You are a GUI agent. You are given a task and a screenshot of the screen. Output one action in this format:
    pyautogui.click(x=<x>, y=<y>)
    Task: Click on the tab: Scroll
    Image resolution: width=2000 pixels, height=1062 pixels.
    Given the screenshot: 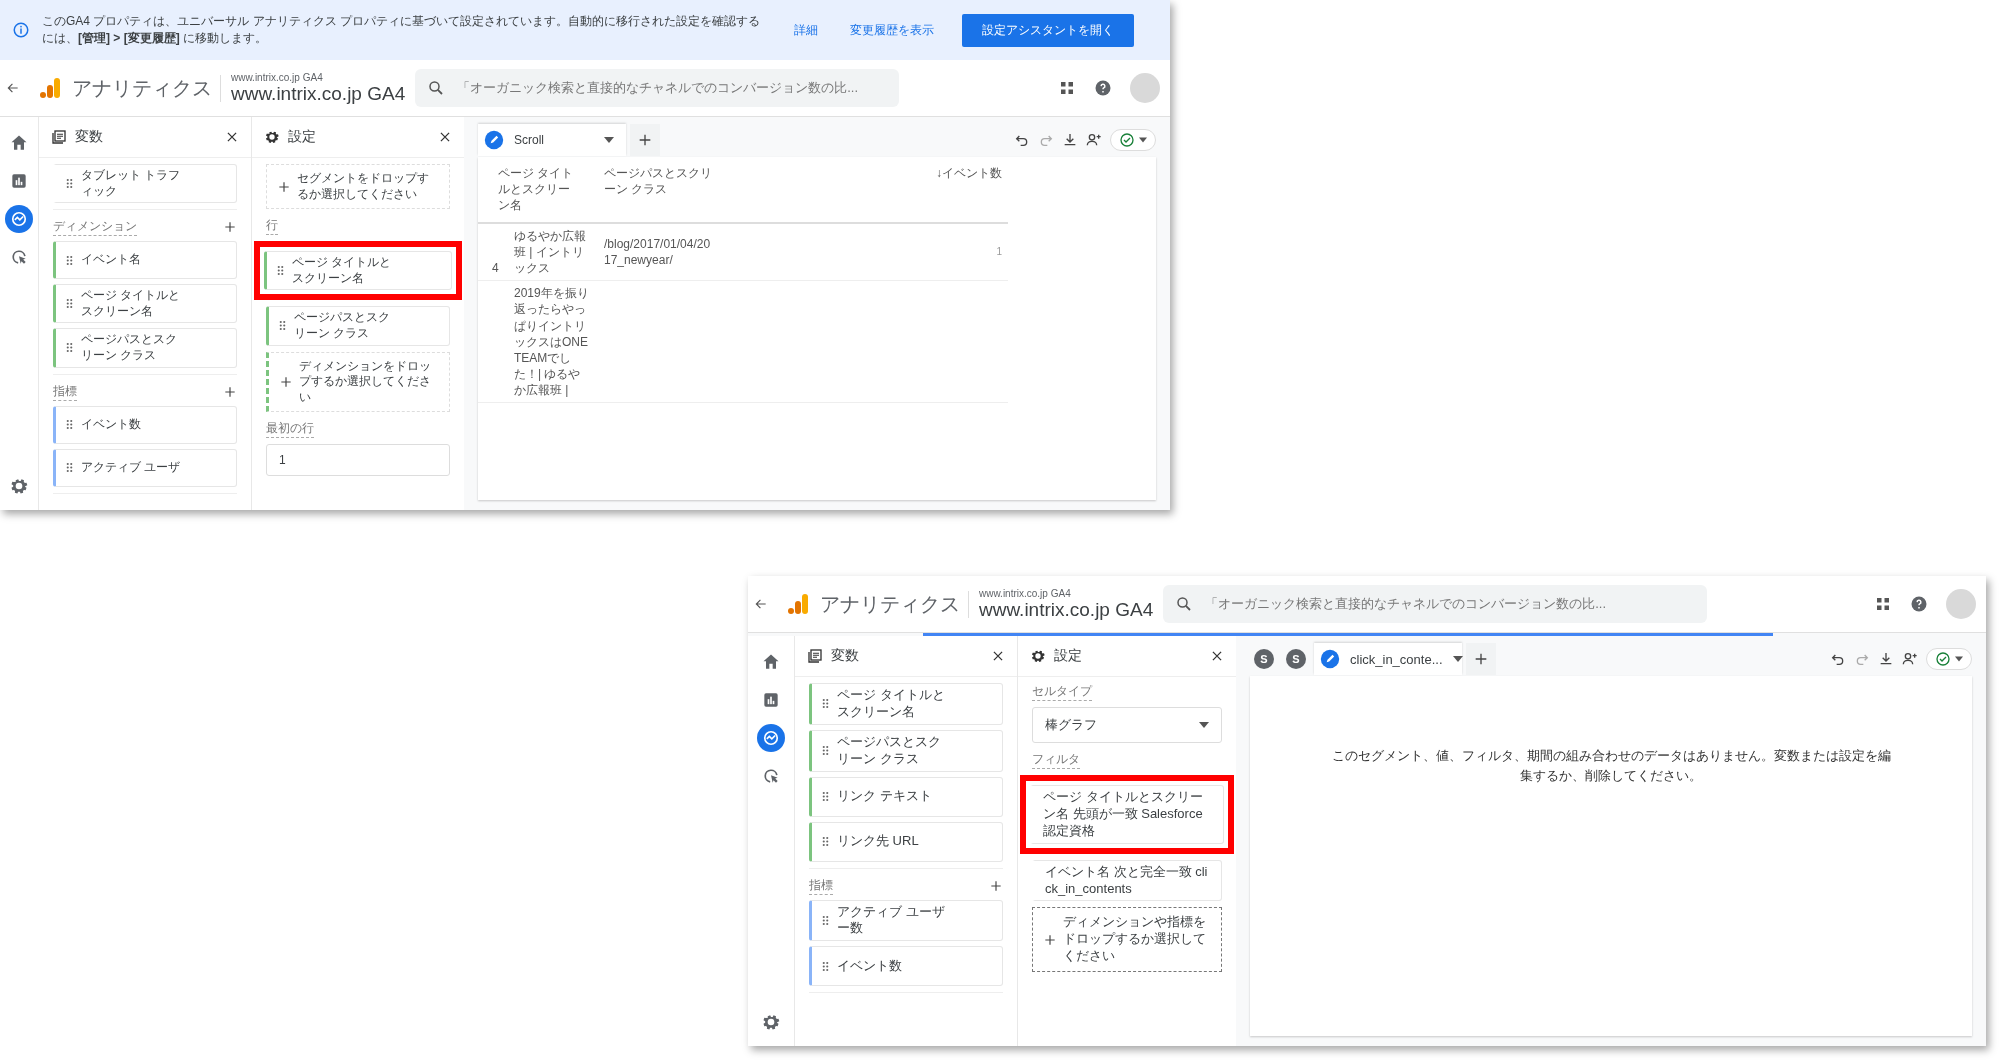 What is the action you would take?
    pyautogui.click(x=552, y=140)
    